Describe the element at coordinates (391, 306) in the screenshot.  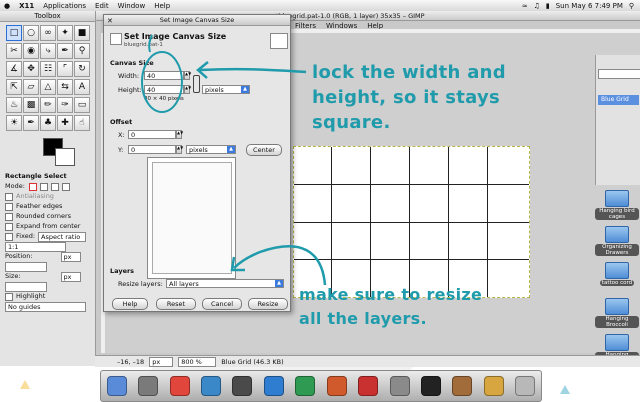
I see `annotation-resize: make sure to resize all the layers.` at that location.